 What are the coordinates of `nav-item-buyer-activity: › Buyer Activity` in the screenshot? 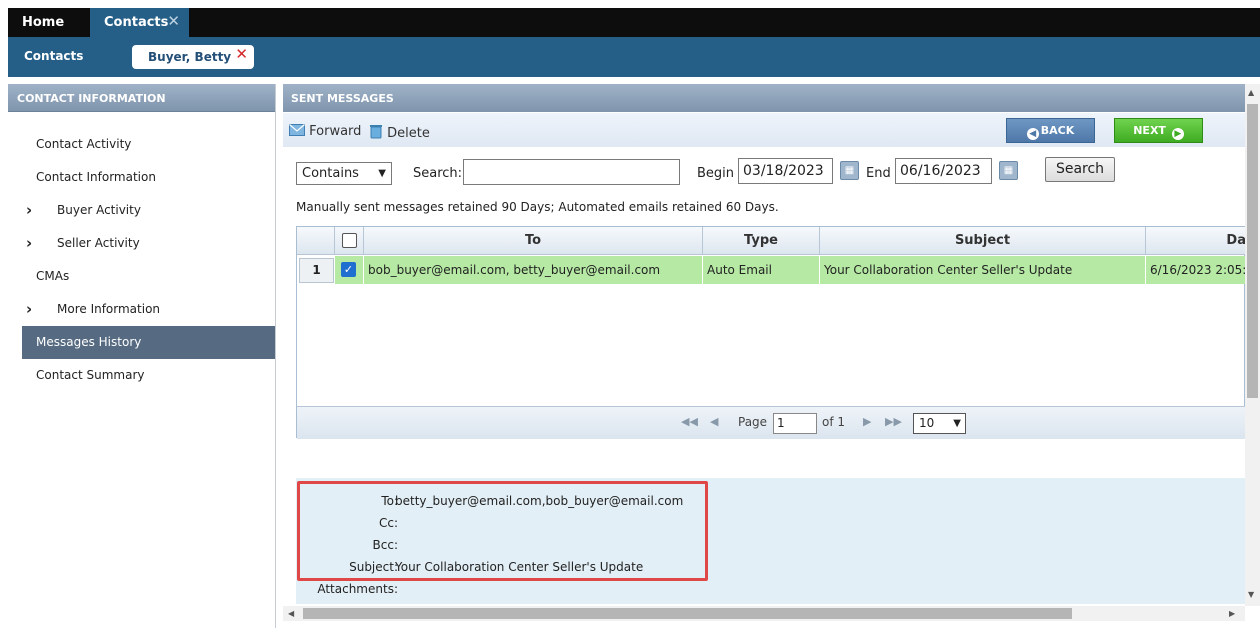 It's located at (148, 210).